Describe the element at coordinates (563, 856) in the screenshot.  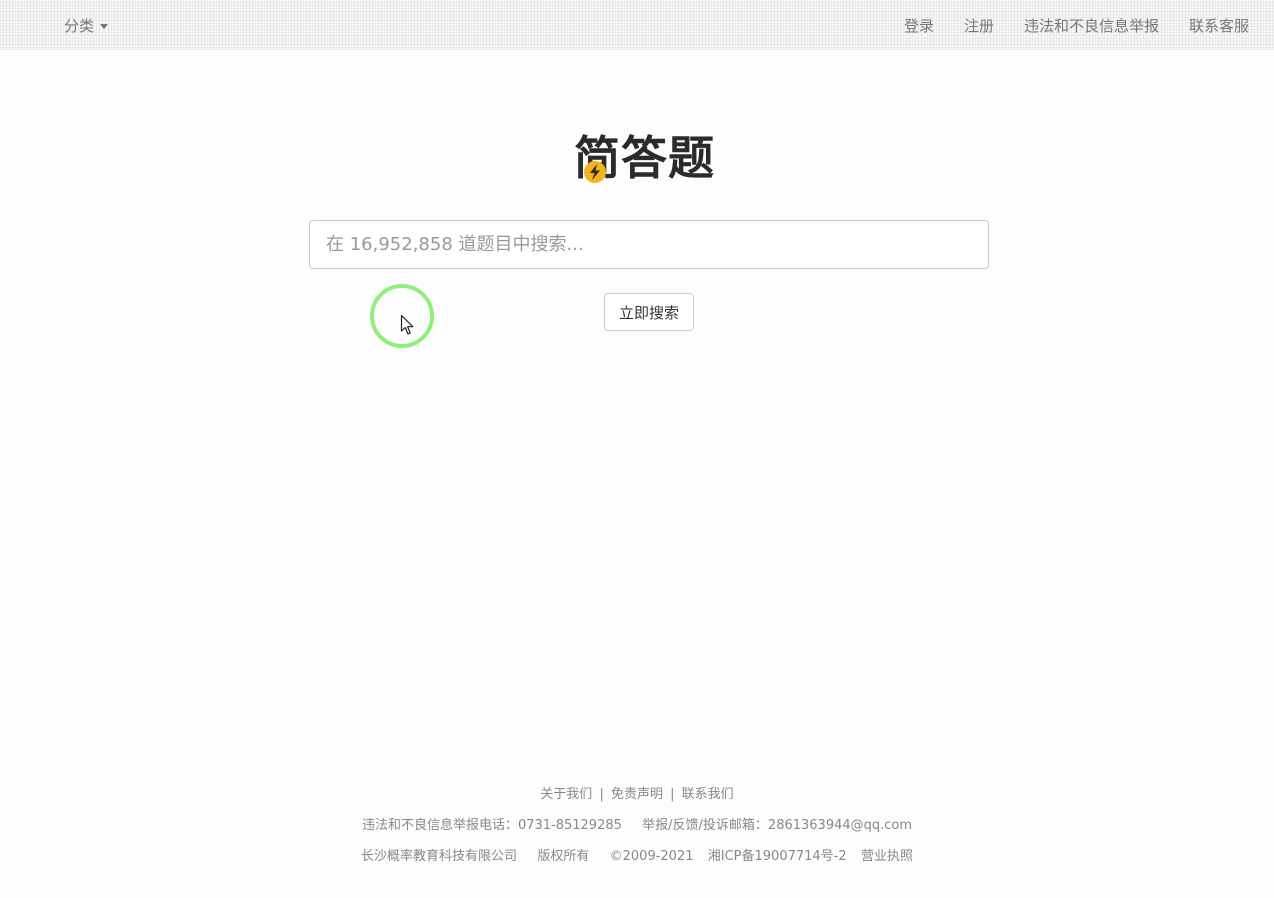
I see `rights-text: 版权所有` at that location.